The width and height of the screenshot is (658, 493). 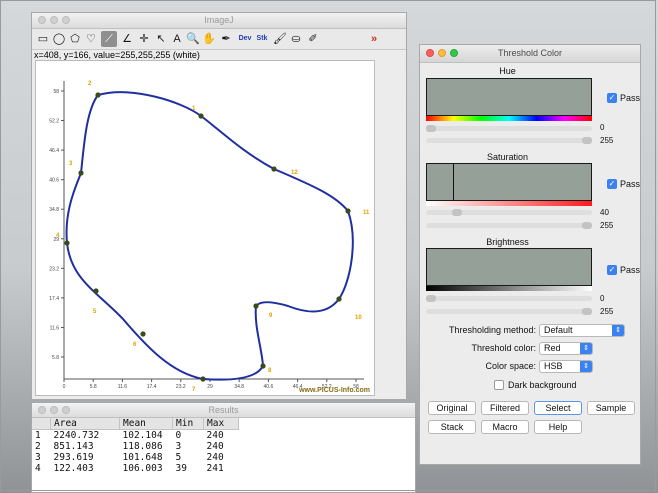 What do you see at coordinates (38, 468) in the screenshot?
I see `table-cell: 4` at bounding box center [38, 468].